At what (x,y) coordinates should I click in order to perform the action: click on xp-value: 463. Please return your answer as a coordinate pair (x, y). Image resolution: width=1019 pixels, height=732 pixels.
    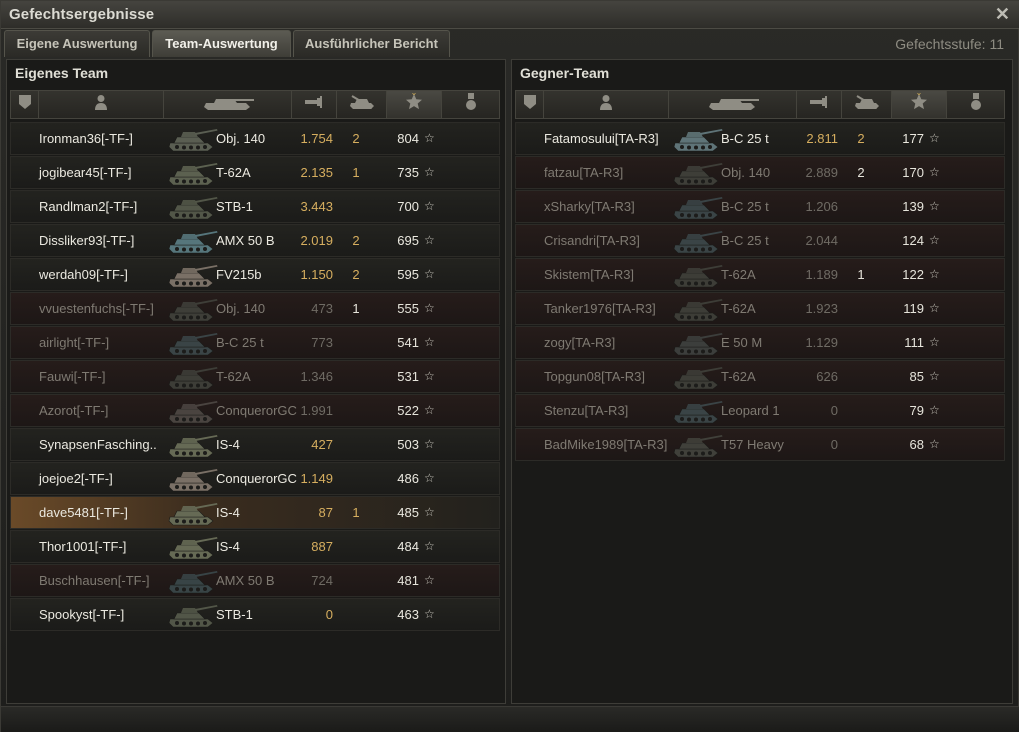
    Looking at the image, I should click on (408, 614).